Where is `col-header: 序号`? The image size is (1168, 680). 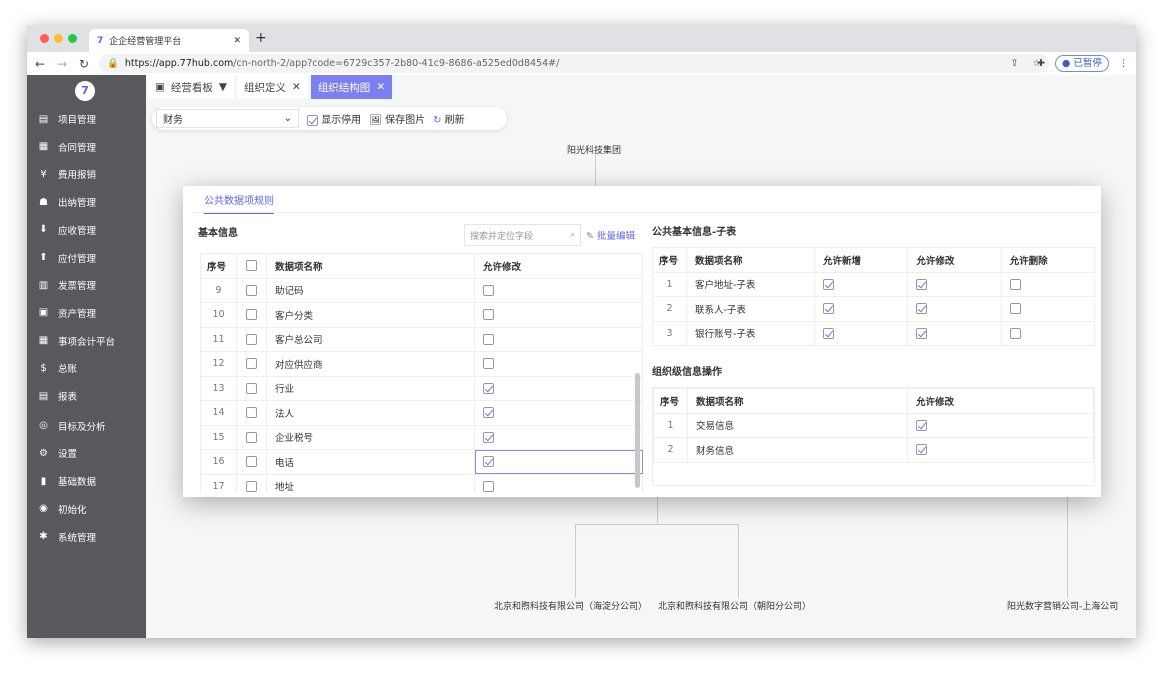
col-header: 序号 is located at coordinates (670, 401).